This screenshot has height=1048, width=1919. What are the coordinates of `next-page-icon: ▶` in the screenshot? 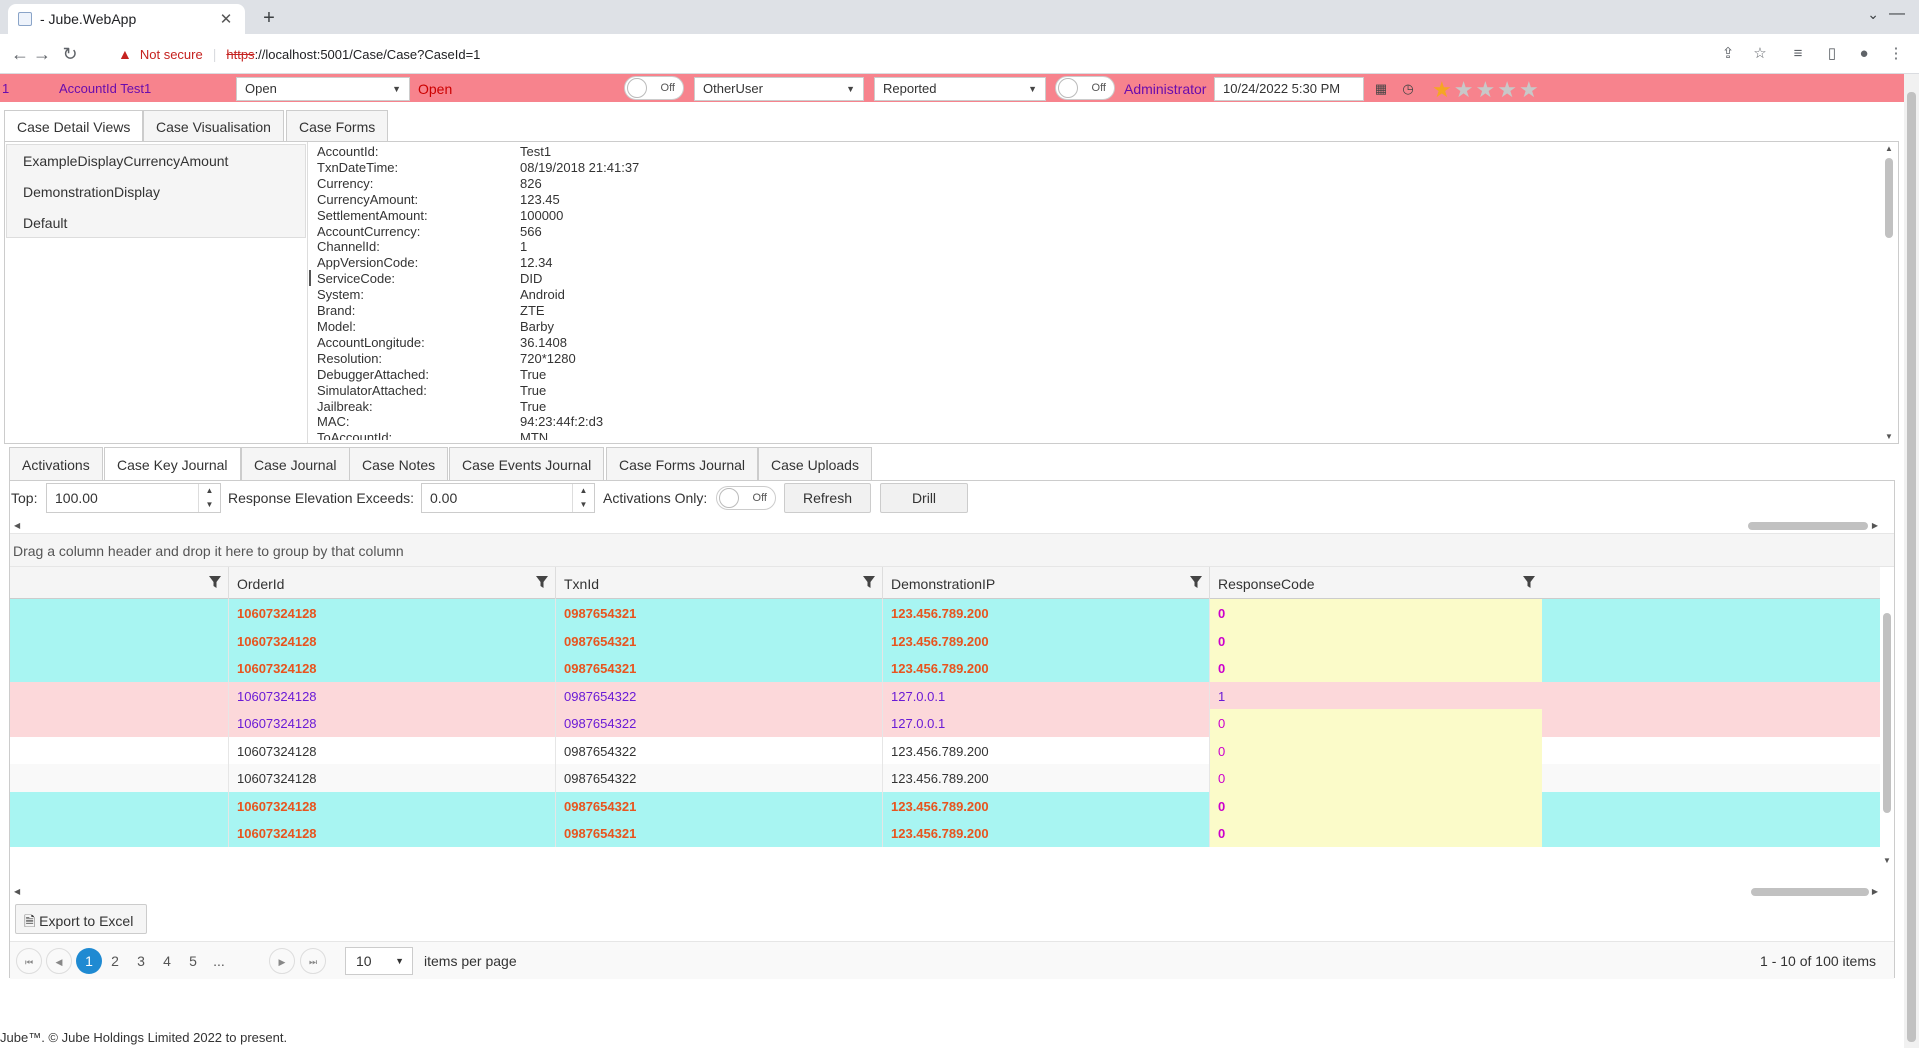 It's located at (282, 961).